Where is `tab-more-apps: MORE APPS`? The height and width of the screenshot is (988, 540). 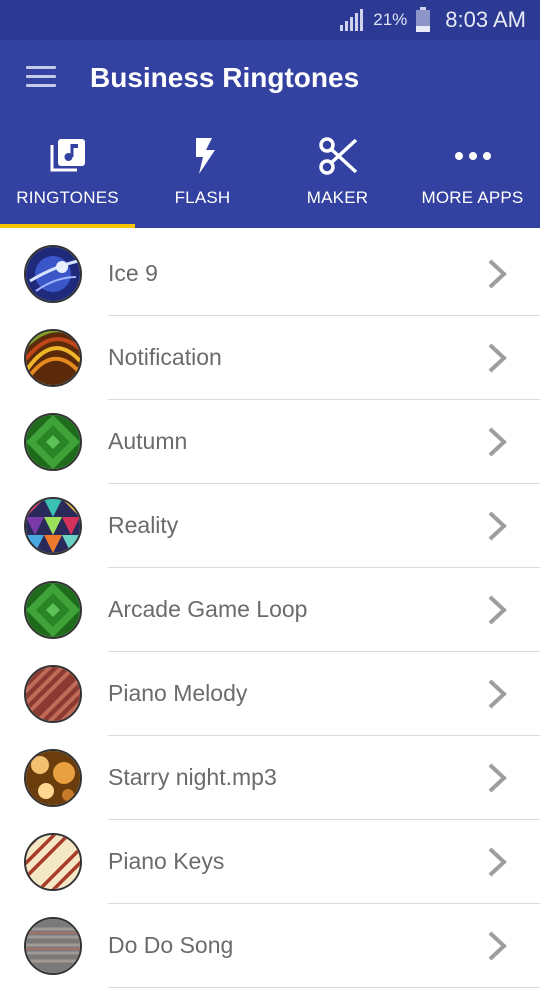
tab-more-apps: MORE APPS is located at coordinates (472, 174).